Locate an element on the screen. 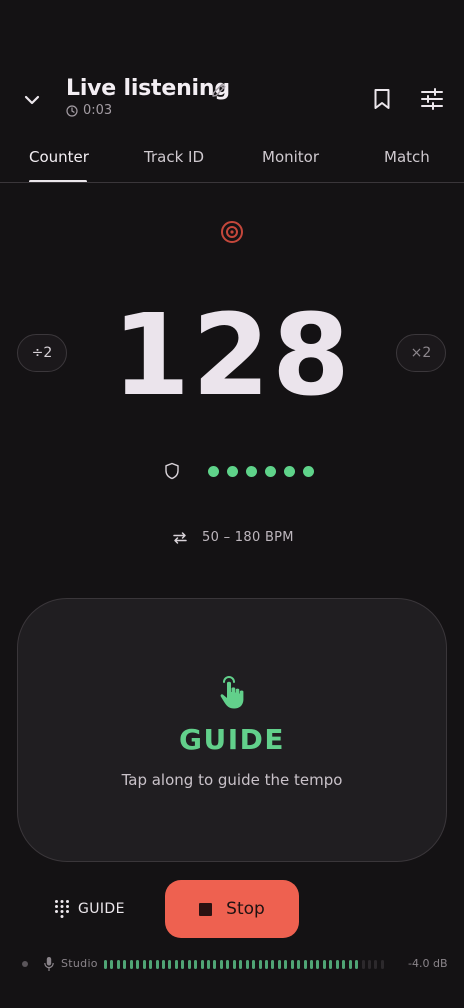  swap-arrows-icon is located at coordinates (180, 537).